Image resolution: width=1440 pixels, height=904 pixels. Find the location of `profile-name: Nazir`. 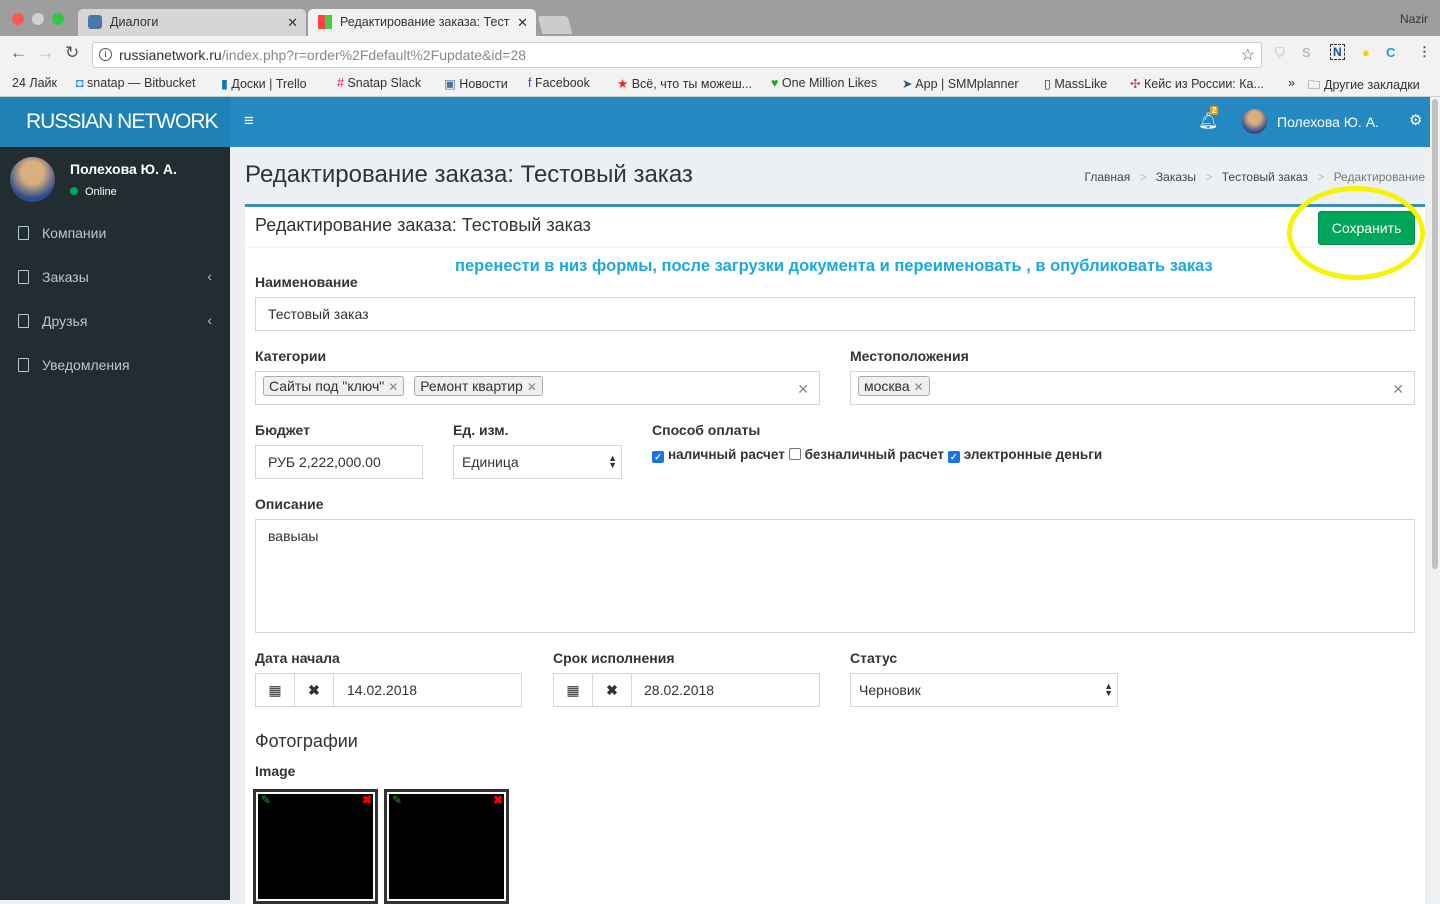

profile-name: Nazir is located at coordinates (1414, 19).